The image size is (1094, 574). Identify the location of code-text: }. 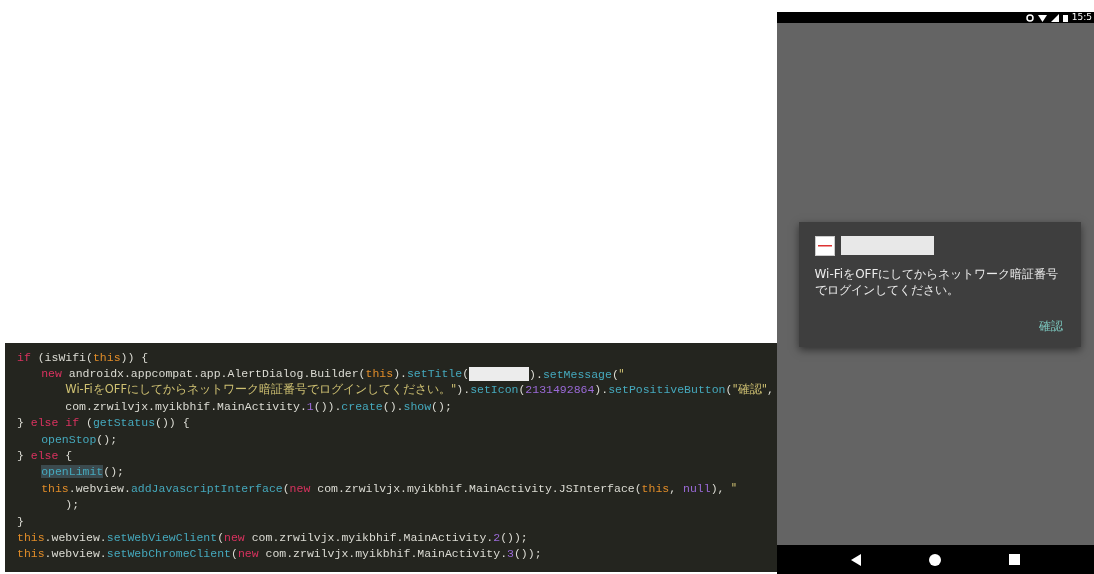
(20, 521).